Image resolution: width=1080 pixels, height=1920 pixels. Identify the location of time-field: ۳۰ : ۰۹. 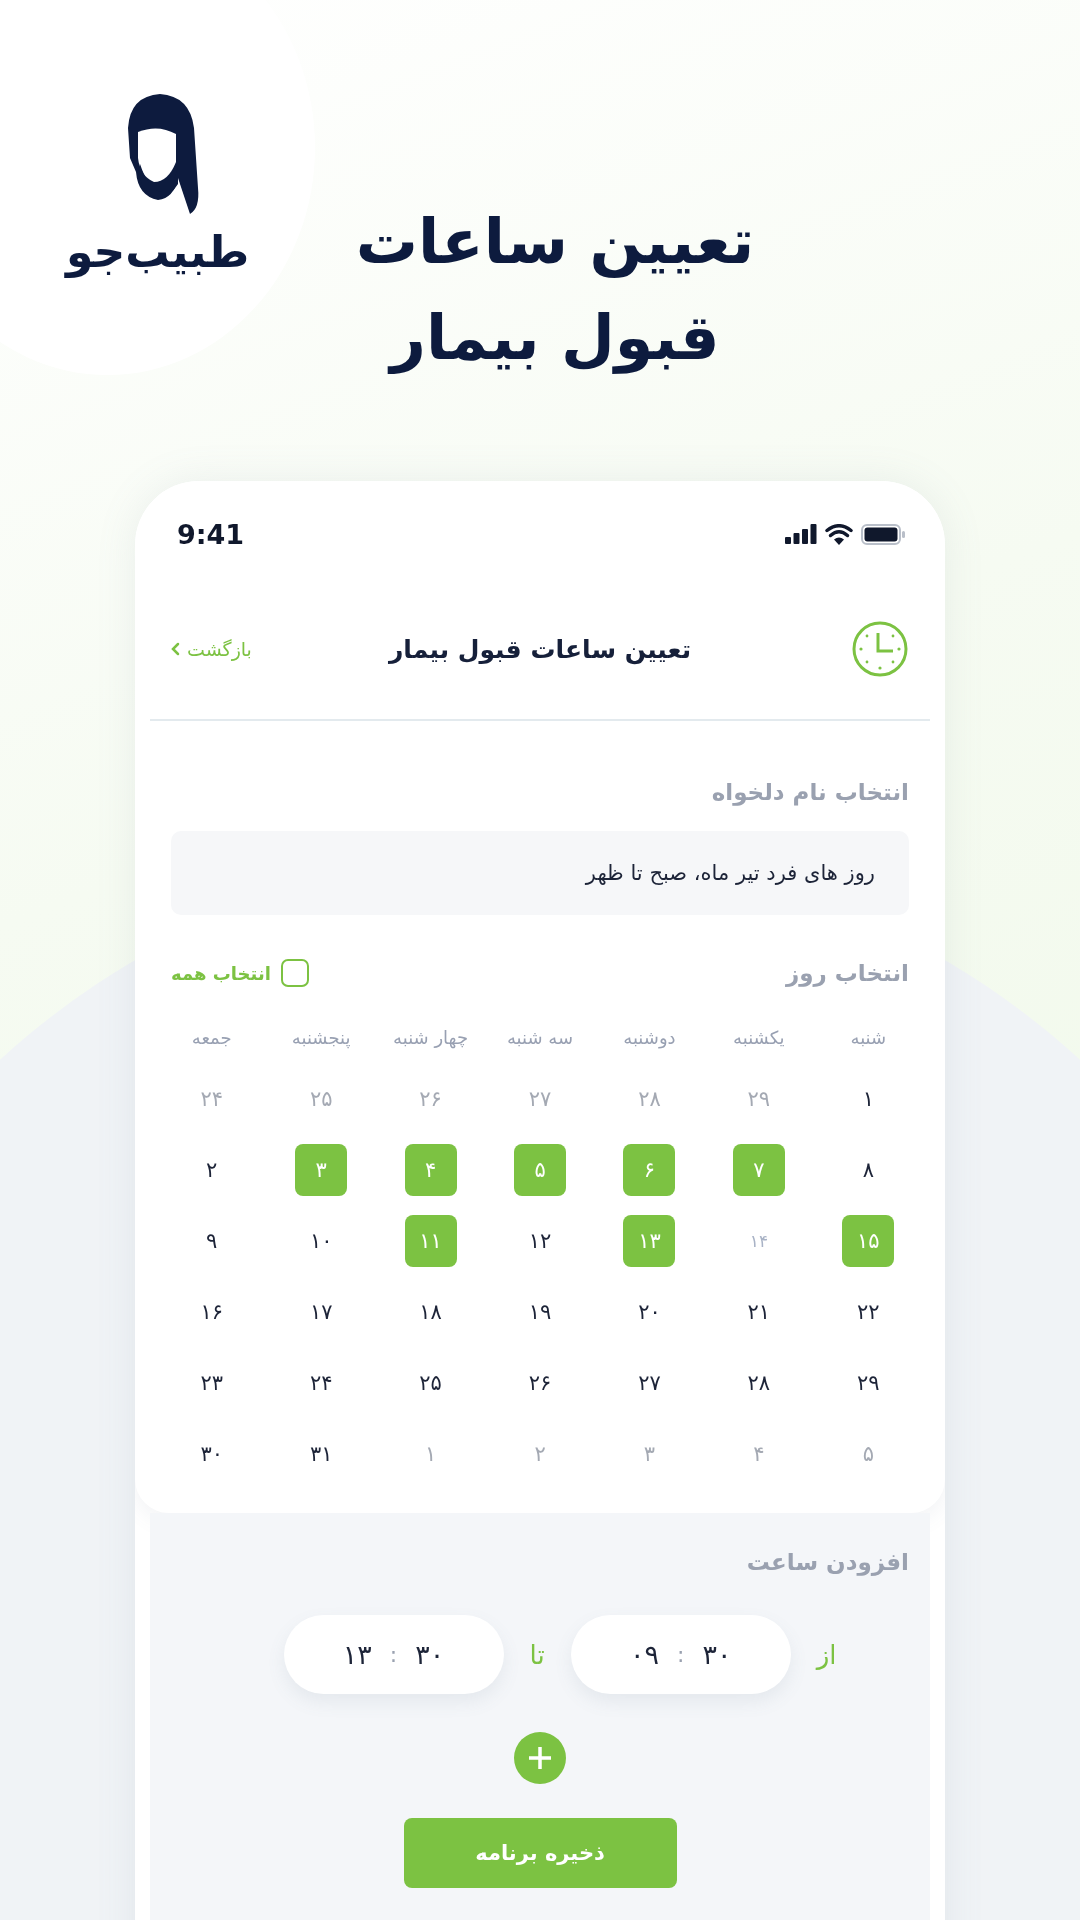
(680, 1654).